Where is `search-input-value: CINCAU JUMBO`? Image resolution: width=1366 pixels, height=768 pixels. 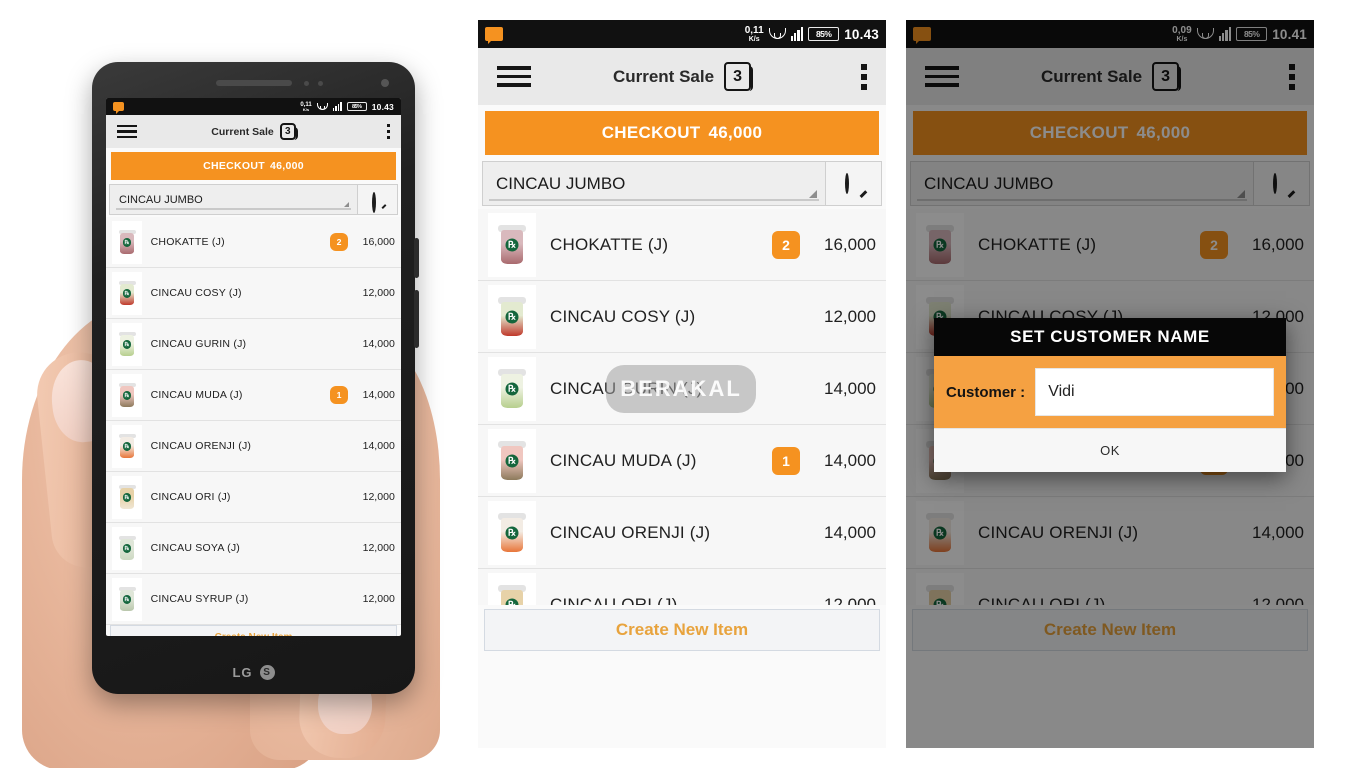
search-input-value: CINCAU JUMBO is located at coordinates (561, 183).